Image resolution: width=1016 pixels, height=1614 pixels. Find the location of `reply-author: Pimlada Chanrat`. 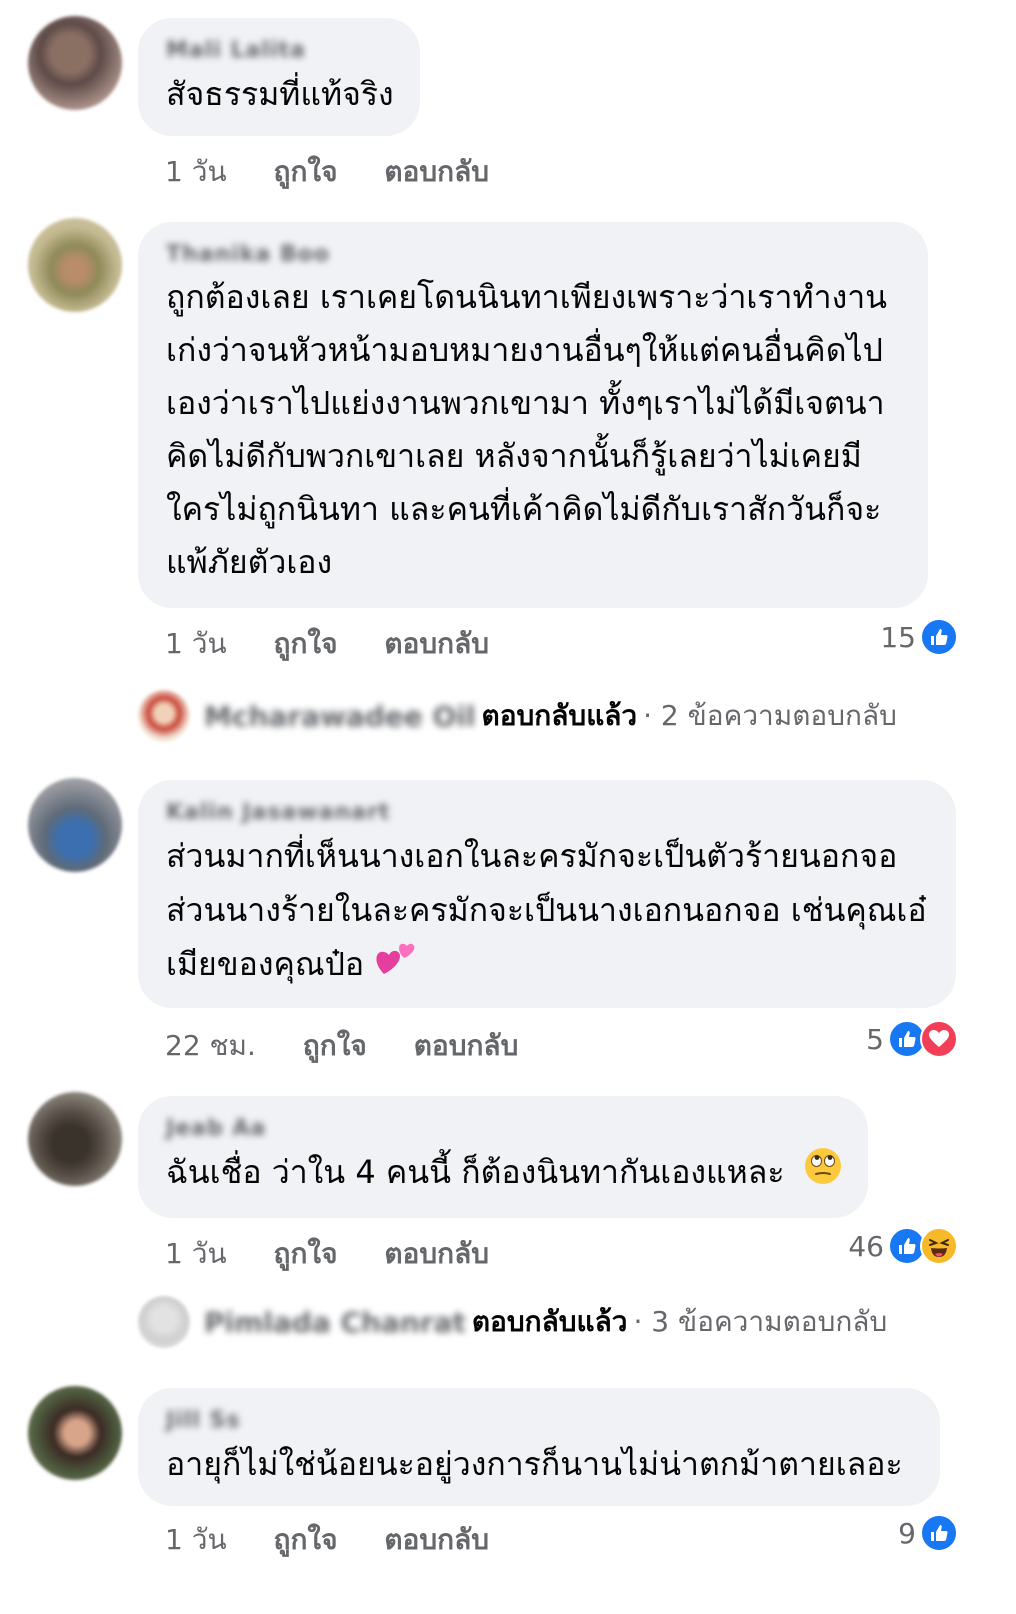

reply-author: Pimlada Chanrat is located at coordinates (335, 1322).